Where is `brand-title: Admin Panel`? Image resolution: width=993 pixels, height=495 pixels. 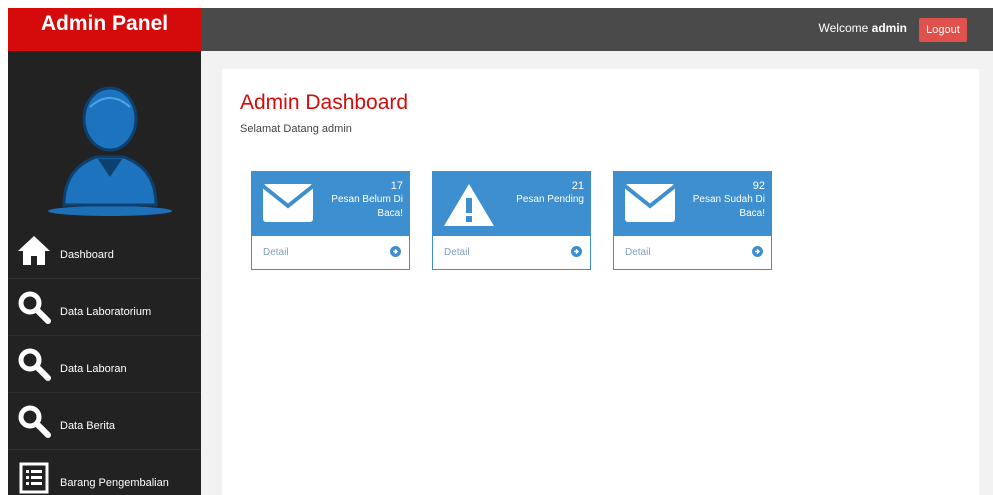 brand-title: Admin Panel is located at coordinates (104, 29).